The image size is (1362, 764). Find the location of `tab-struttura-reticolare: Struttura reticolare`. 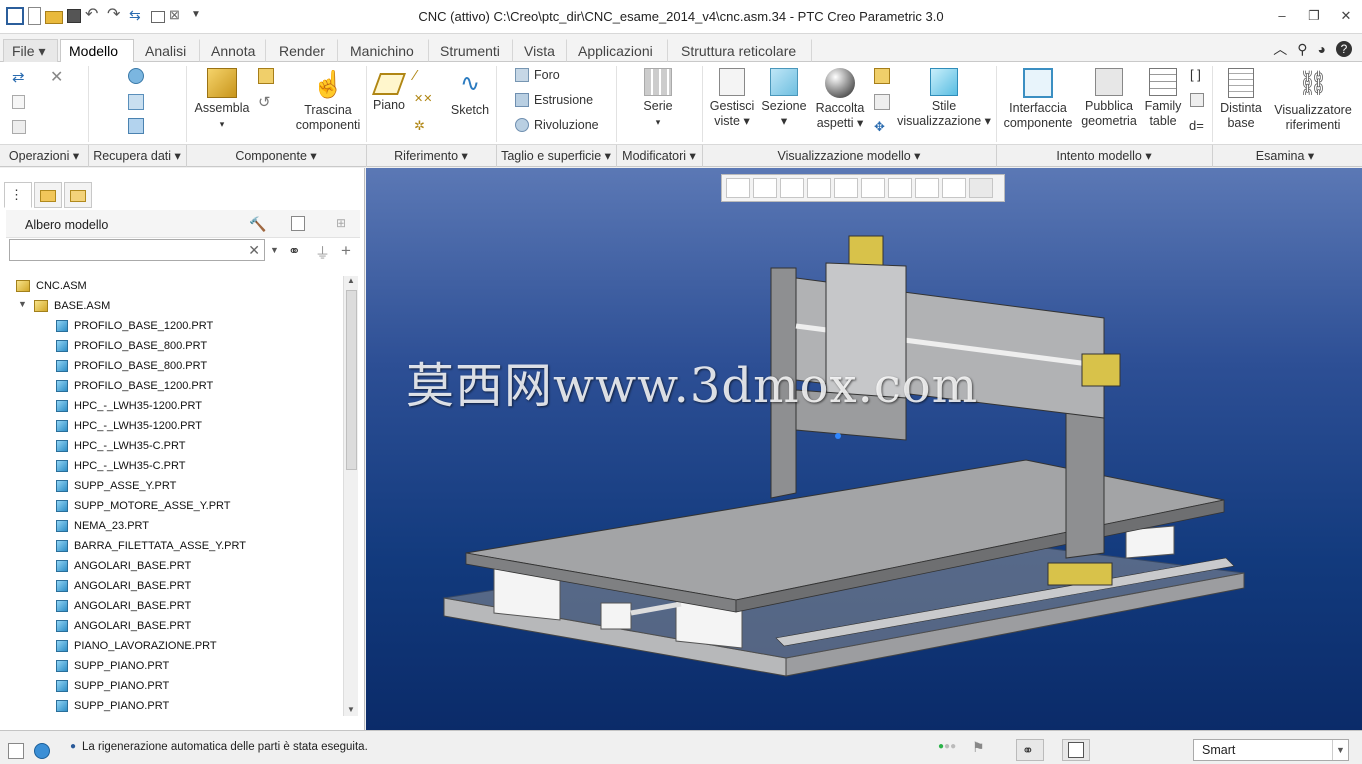

tab-struttura-reticolare: Struttura reticolare is located at coordinates (742, 50).